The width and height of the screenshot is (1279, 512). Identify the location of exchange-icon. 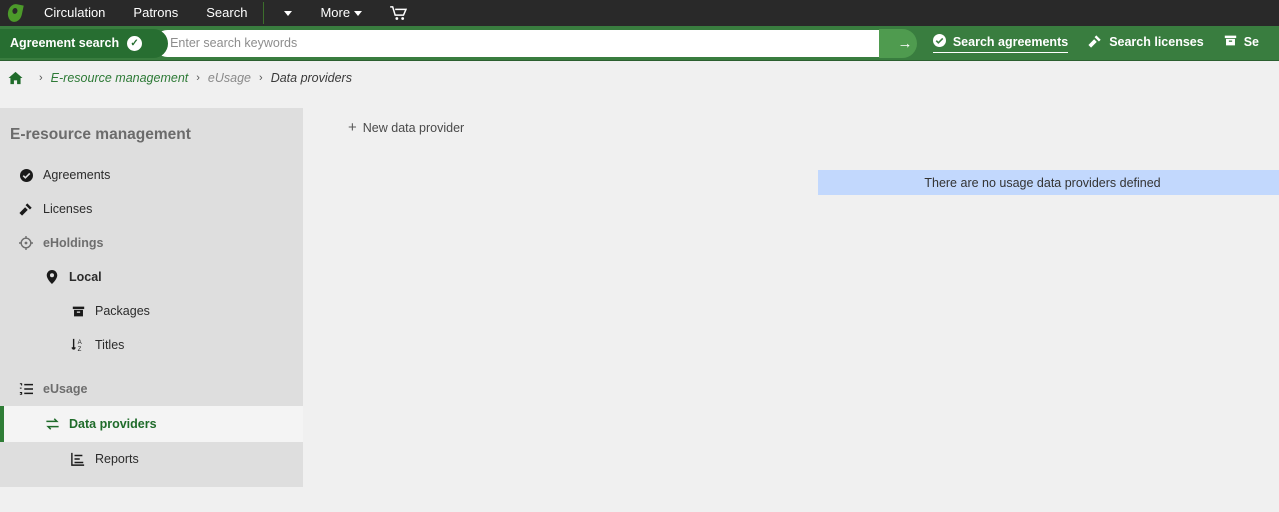
(52, 424).